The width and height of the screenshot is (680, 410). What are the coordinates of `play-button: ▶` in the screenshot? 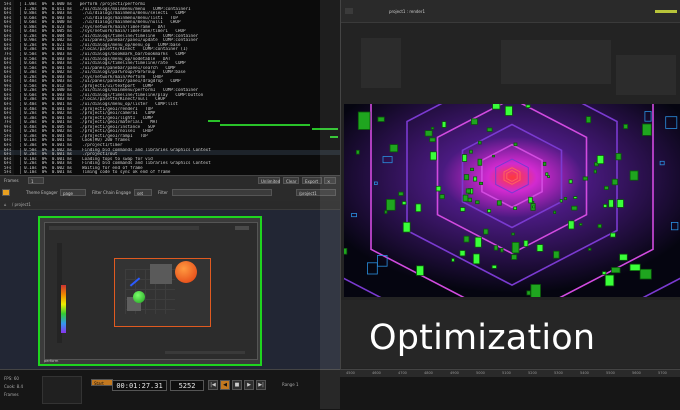 It's located at (249, 385).